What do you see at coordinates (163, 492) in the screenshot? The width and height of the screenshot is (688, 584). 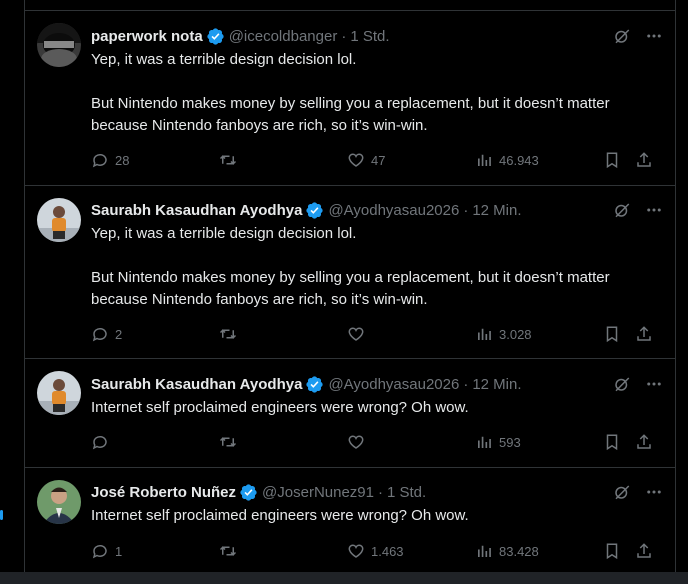 I see `display-name: José Roberto Nuñez` at bounding box center [163, 492].